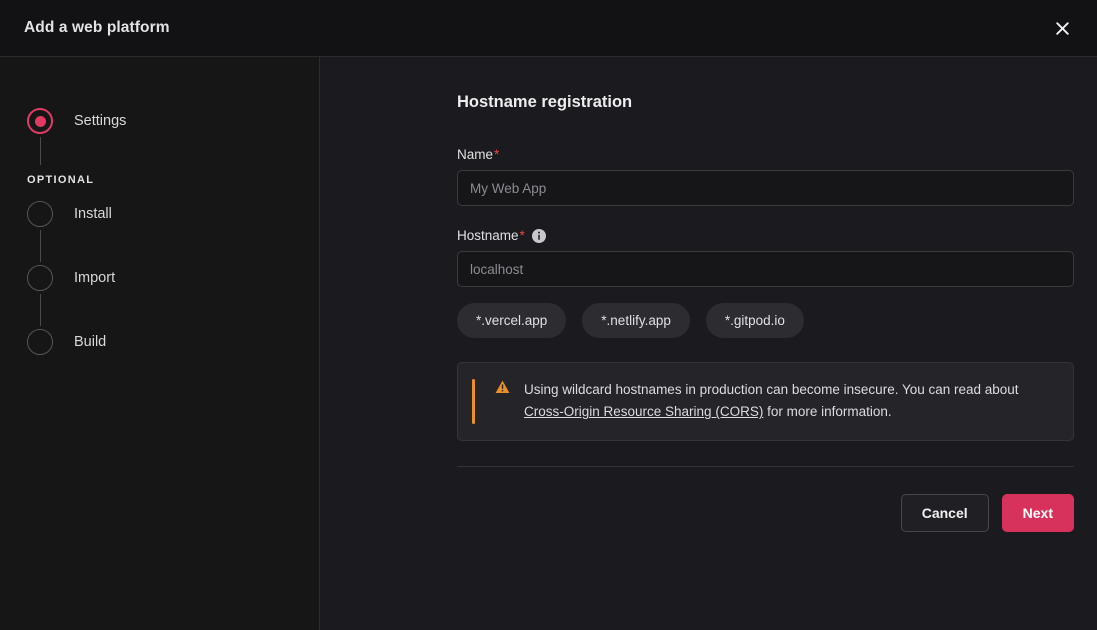  Describe the element at coordinates (93, 214) in the screenshot. I see `step-label-install: Install` at that location.